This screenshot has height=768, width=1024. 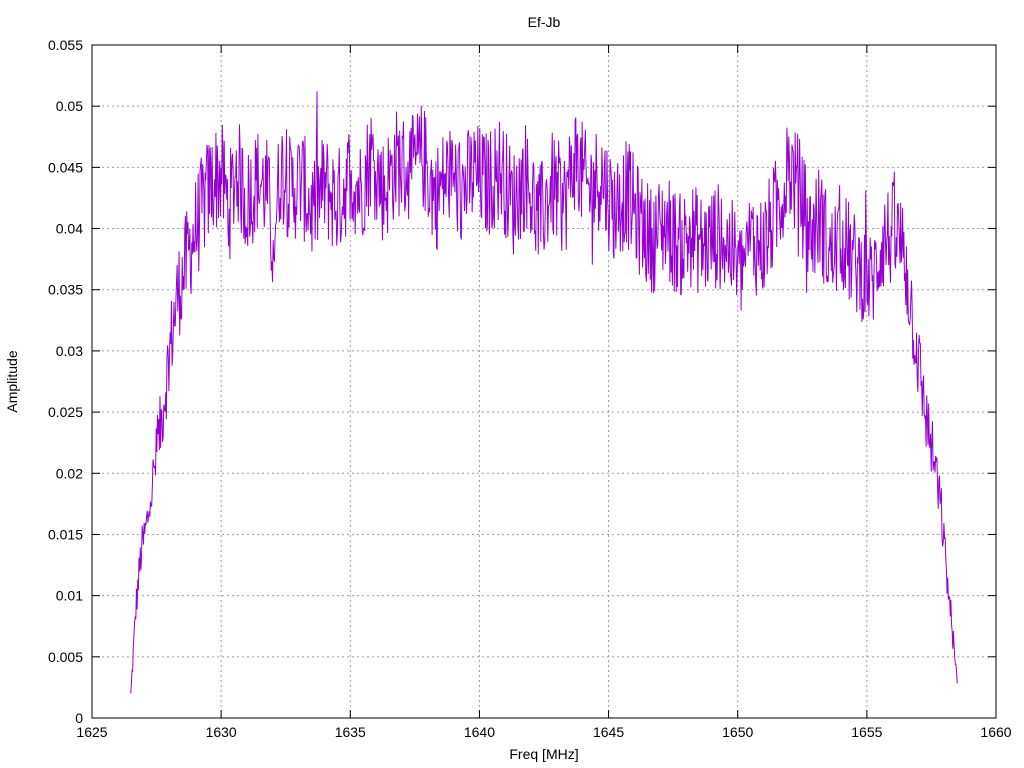 What do you see at coordinates (12, 381) in the screenshot?
I see `y-axis-label: Amplitude` at bounding box center [12, 381].